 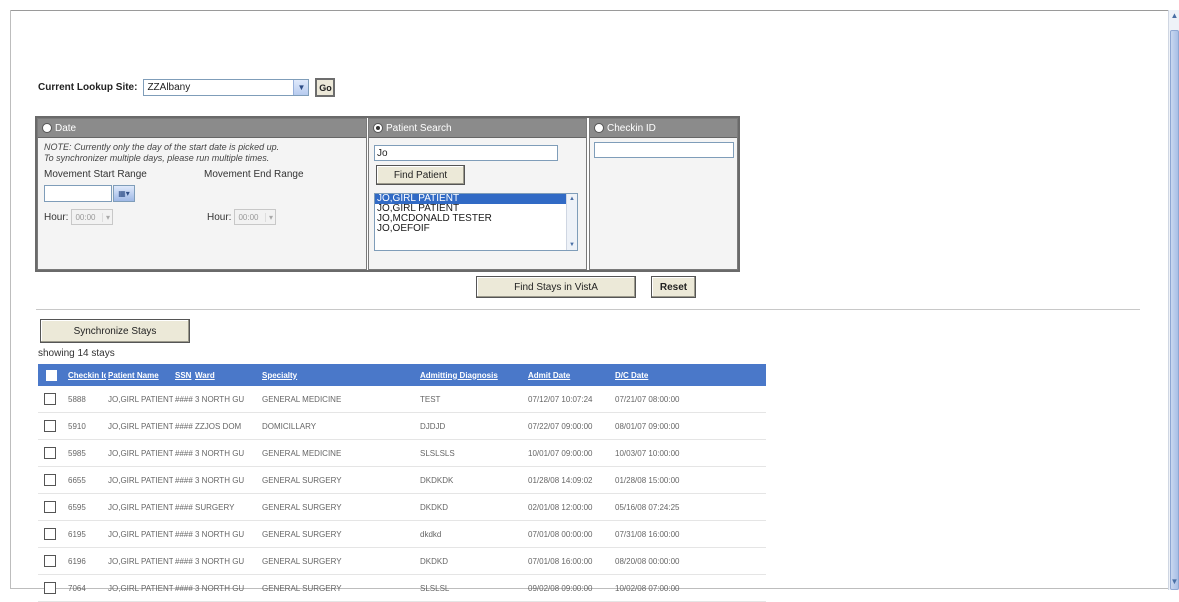 I want to click on checkin-id-header: Checkin ID, so click(x=663, y=128).